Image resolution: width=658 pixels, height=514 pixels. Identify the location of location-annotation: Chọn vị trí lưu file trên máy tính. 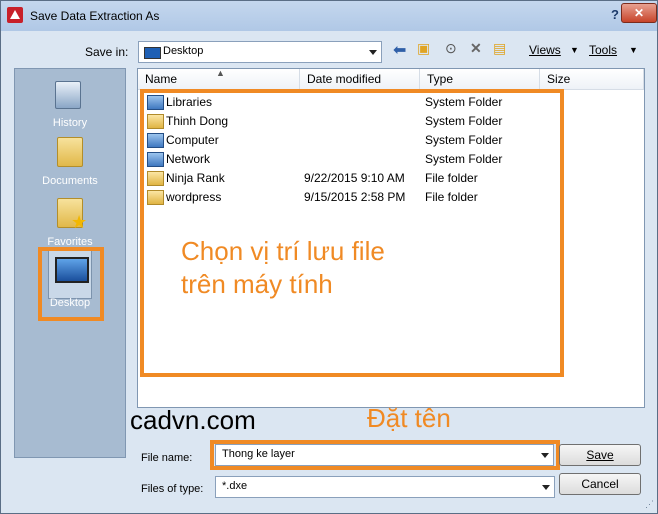
(301, 268).